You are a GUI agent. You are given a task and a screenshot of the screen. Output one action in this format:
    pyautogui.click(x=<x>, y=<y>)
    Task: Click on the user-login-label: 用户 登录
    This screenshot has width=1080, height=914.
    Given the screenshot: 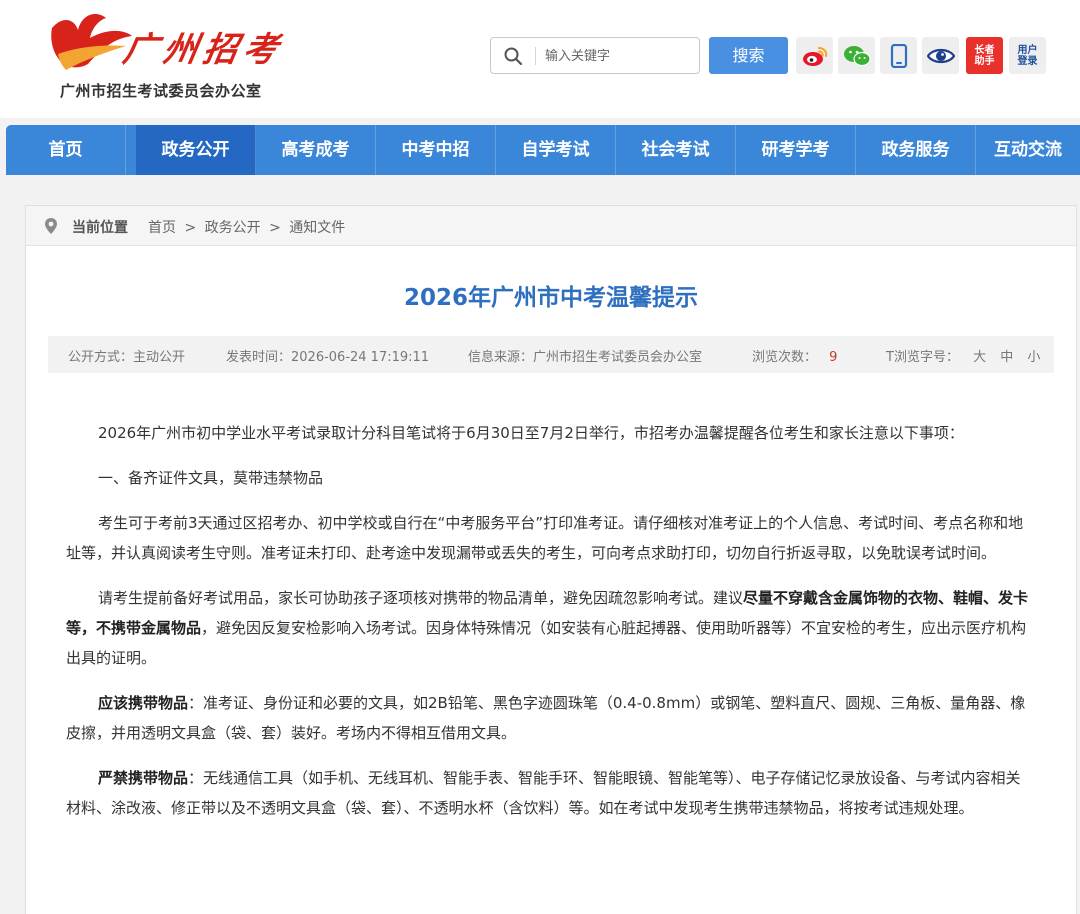 What is the action you would take?
    pyautogui.click(x=1027, y=55)
    